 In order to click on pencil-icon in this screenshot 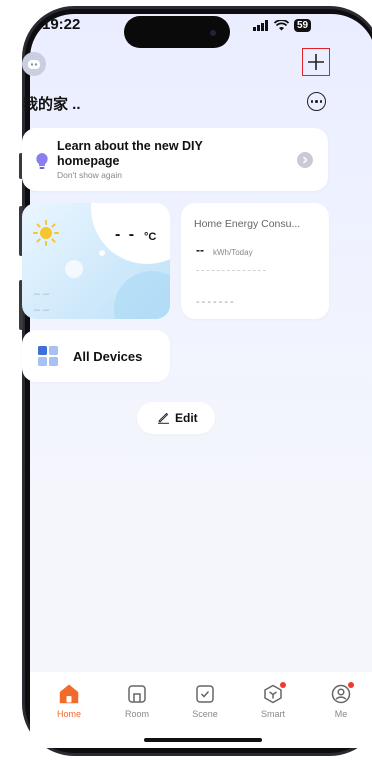, I will do `click(163, 418)`.